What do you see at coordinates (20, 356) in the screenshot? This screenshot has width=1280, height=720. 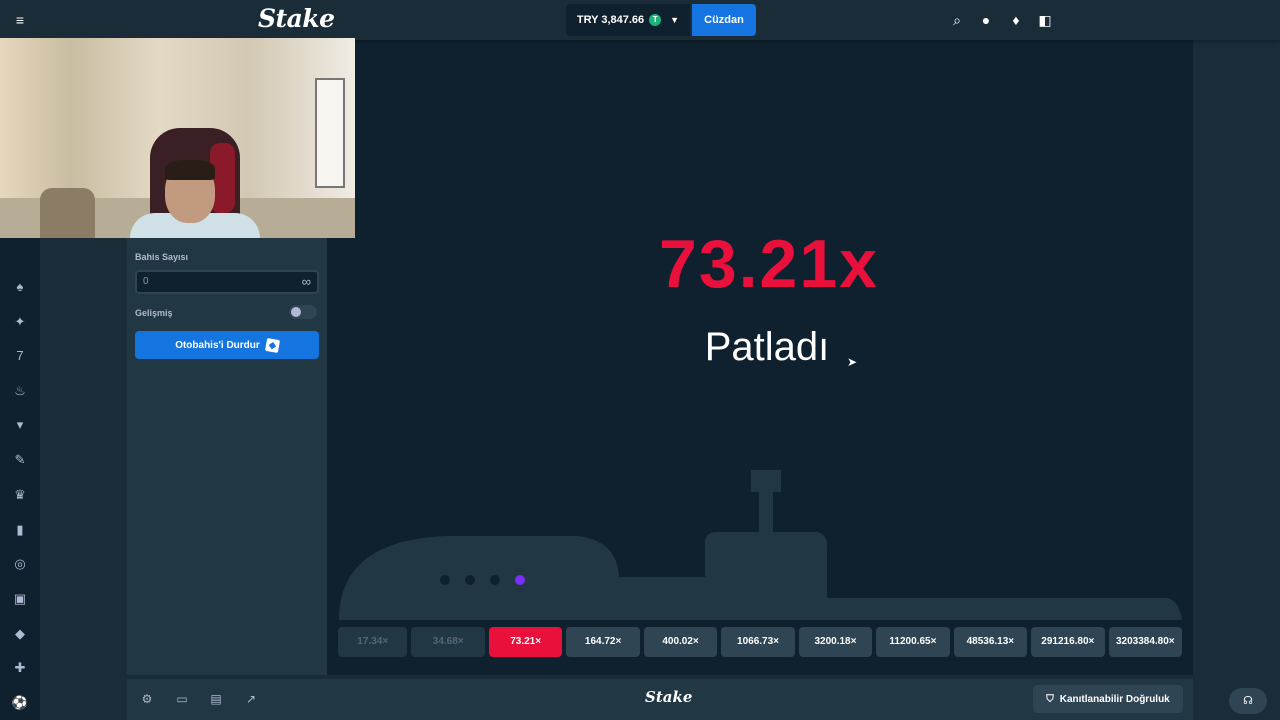 I see `sevens-icon: 7` at bounding box center [20, 356].